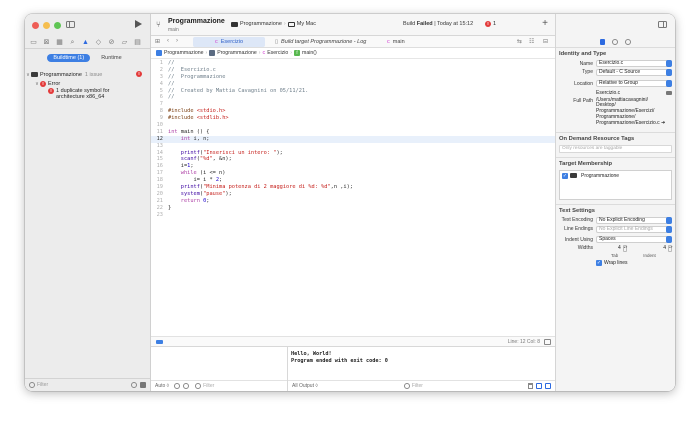 This screenshot has width=700, height=424. What do you see at coordinates (59, 42) in the screenshot?
I see `symbol-icon: ▦` at bounding box center [59, 42].